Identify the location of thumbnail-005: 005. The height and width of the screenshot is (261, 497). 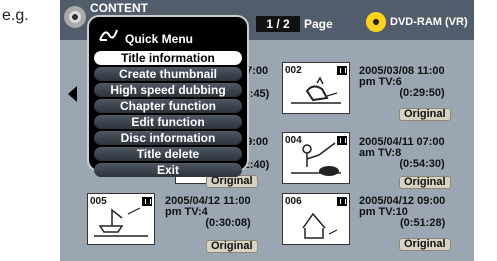
(121, 219).